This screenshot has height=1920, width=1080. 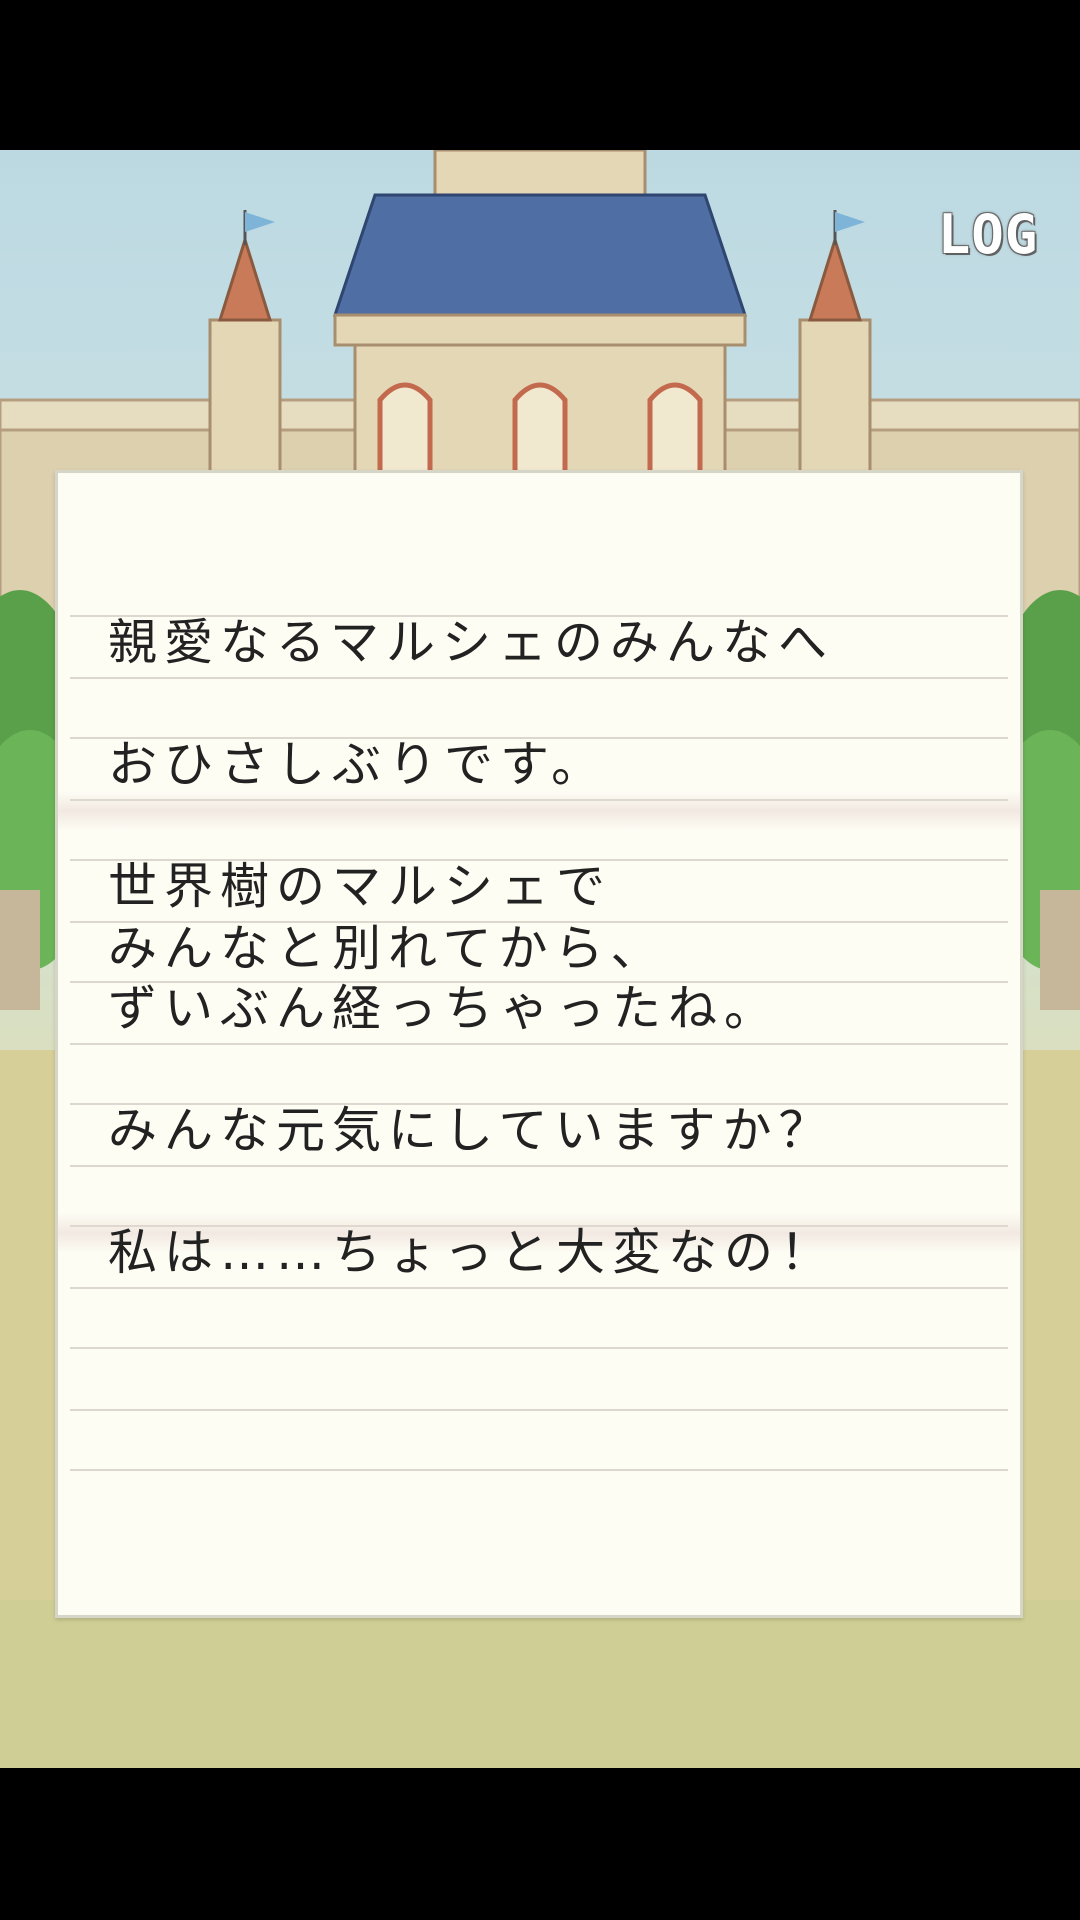 What do you see at coordinates (988, 235) in the screenshot?
I see `log-button: LOG` at bounding box center [988, 235].